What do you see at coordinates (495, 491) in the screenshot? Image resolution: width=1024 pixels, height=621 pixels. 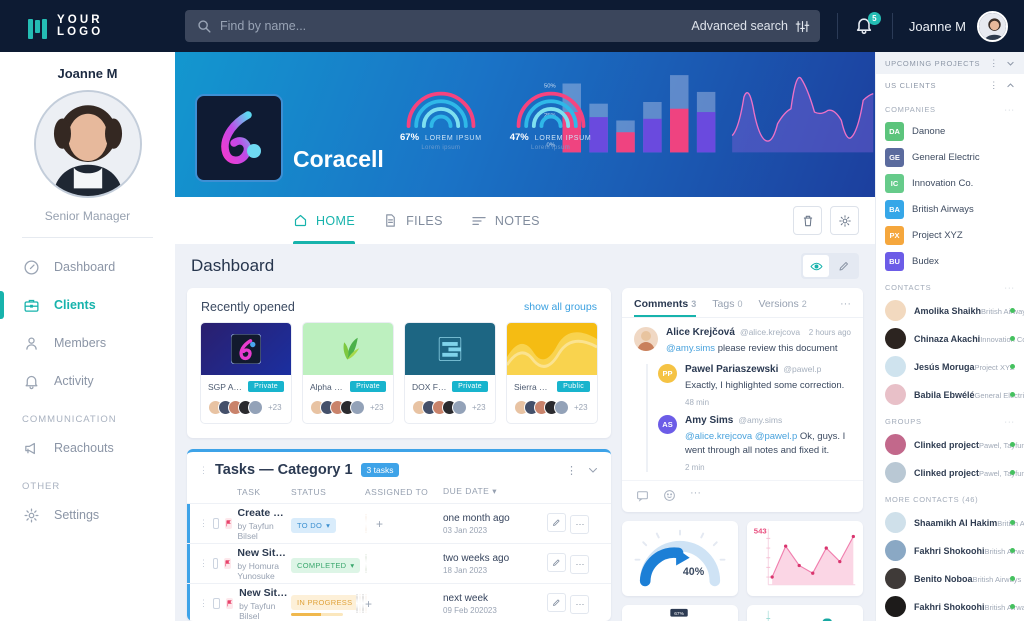 I see `column-header-due: DUE DATE ▾` at bounding box center [495, 491].